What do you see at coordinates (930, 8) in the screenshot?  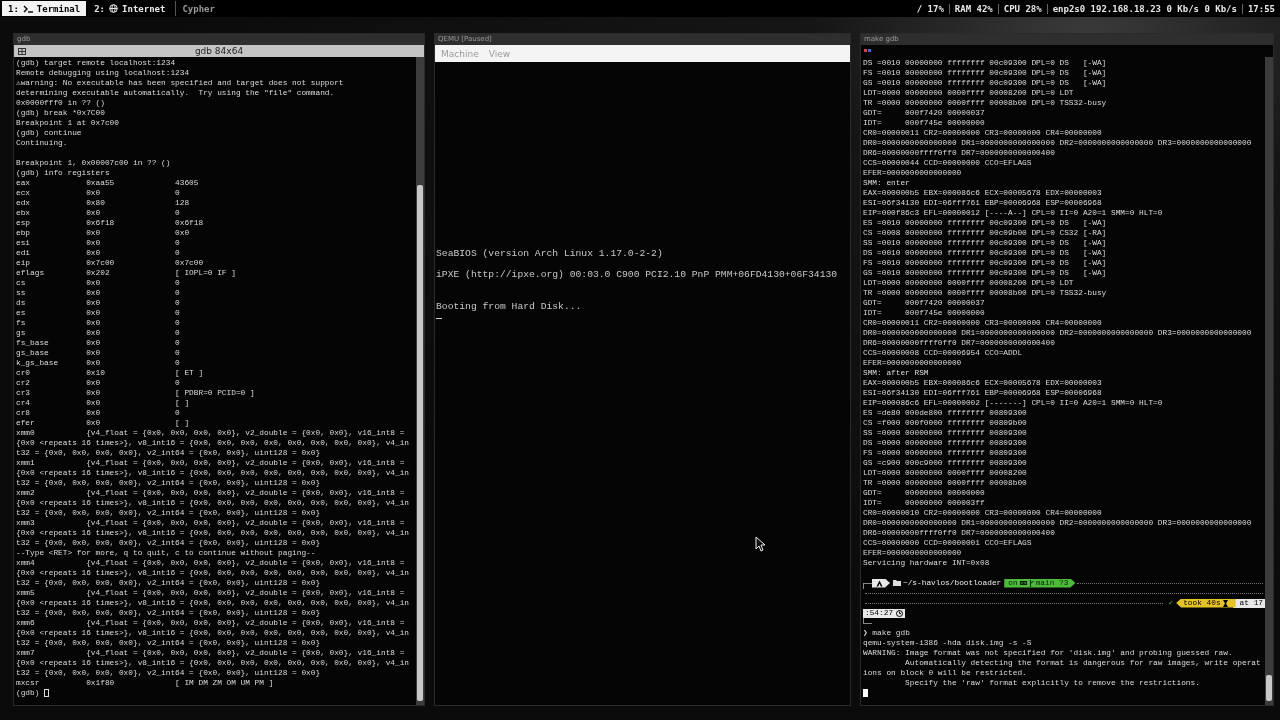 I see `status-item: / 17%` at bounding box center [930, 8].